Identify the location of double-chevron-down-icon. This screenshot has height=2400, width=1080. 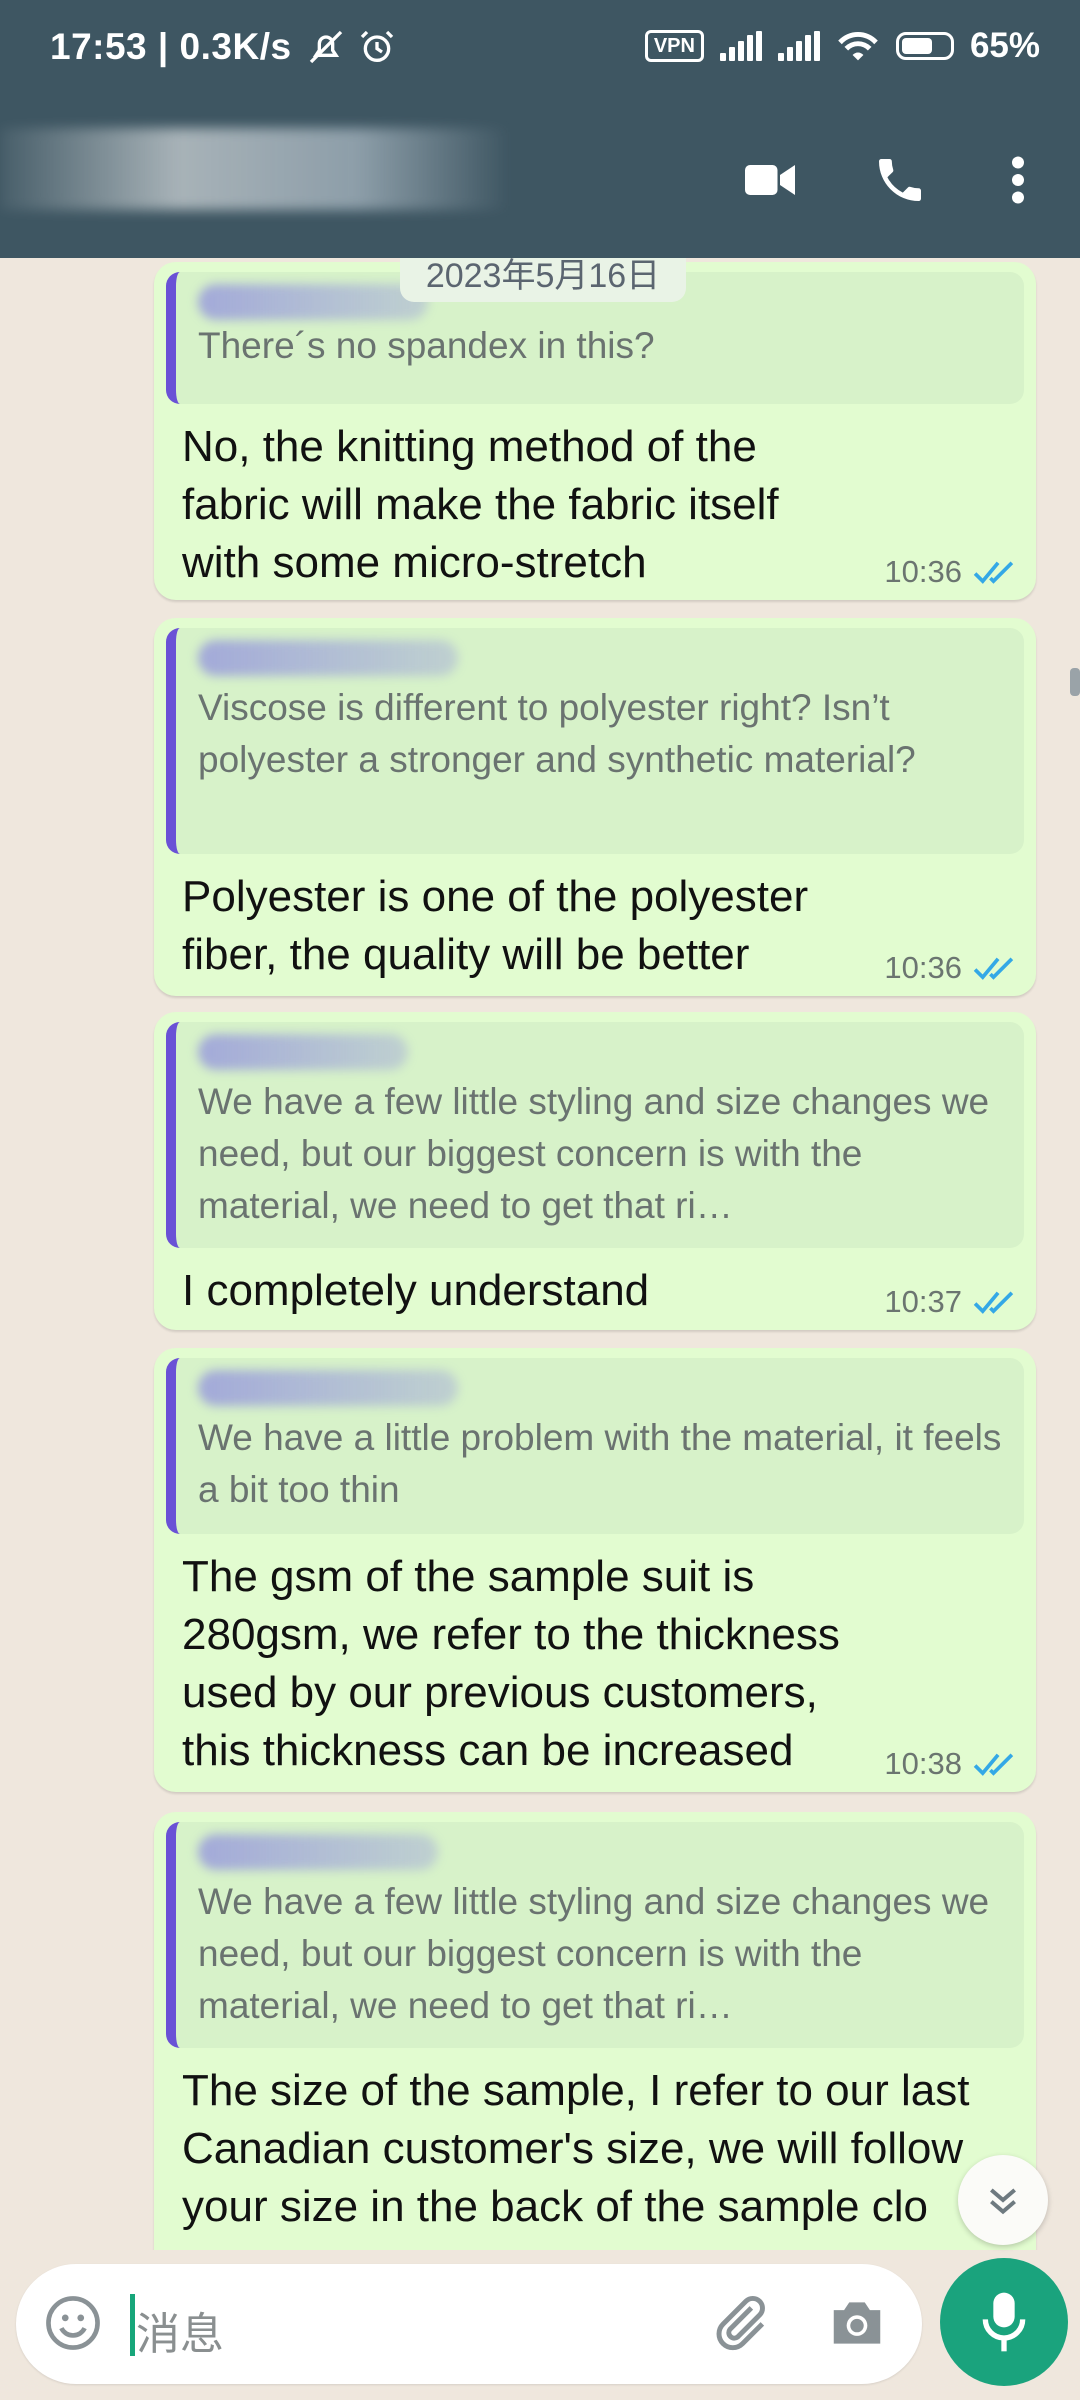
(1003, 2201).